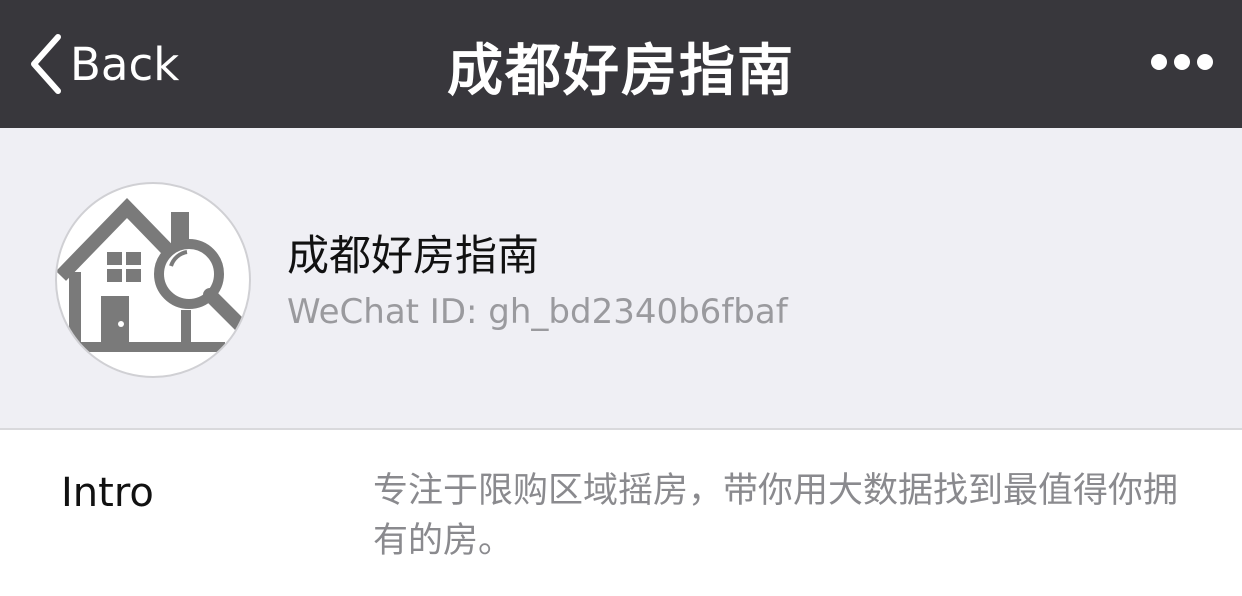  I want to click on more-button, so click(1182, 62).